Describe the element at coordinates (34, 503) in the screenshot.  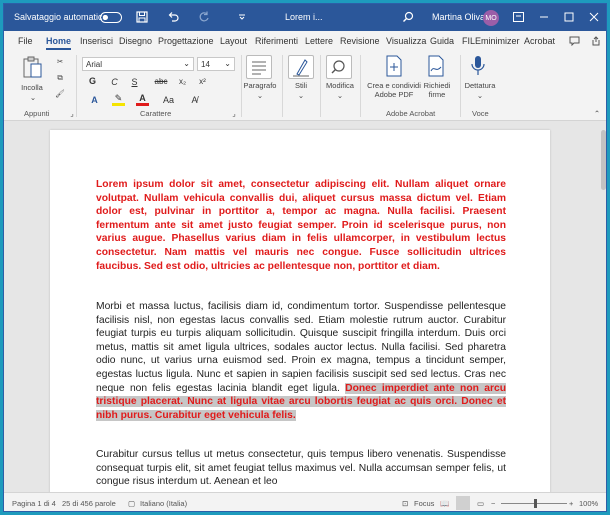
I see `page-count: Pagina 1 di 4` at that location.